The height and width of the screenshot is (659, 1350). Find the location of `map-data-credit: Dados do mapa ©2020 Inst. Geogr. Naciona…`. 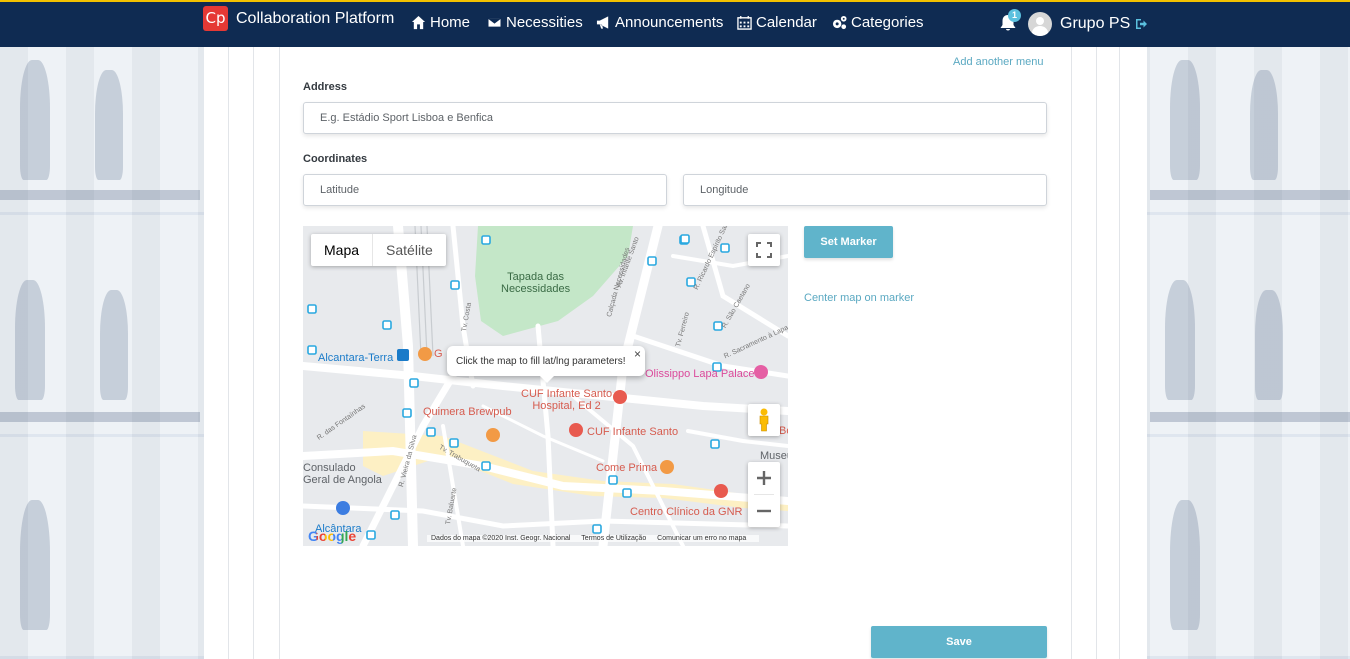

map-data-credit: Dados do mapa ©2020 Inst. Geogr. Naciona… is located at coordinates (501, 538).